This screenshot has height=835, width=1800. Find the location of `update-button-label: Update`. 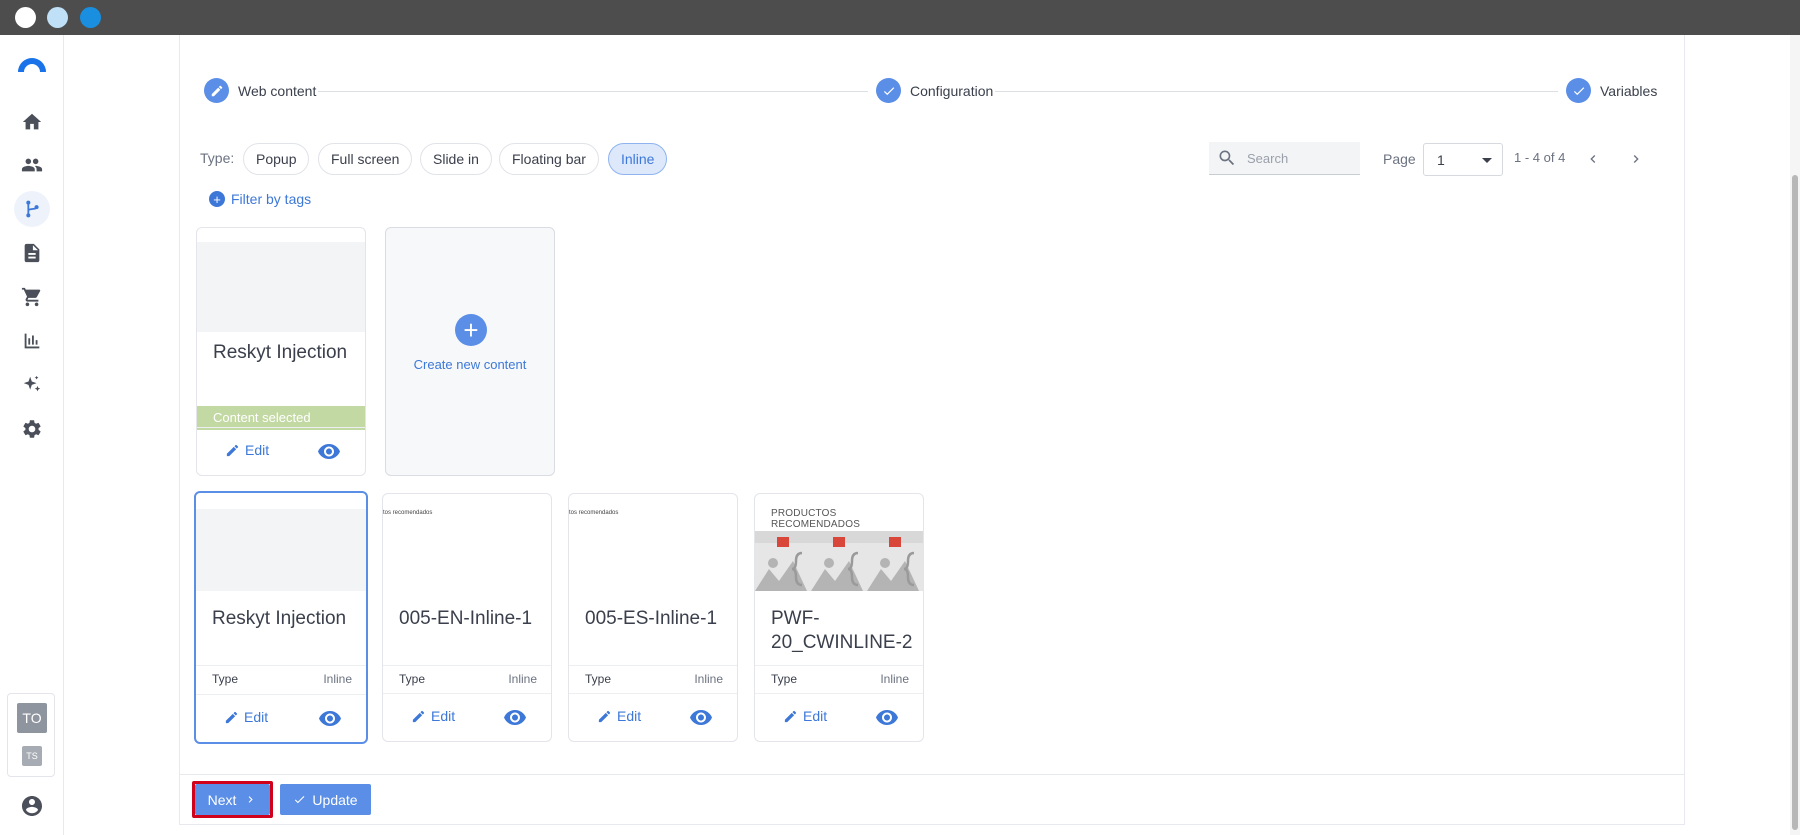

update-button-label: Update is located at coordinates (335, 799).